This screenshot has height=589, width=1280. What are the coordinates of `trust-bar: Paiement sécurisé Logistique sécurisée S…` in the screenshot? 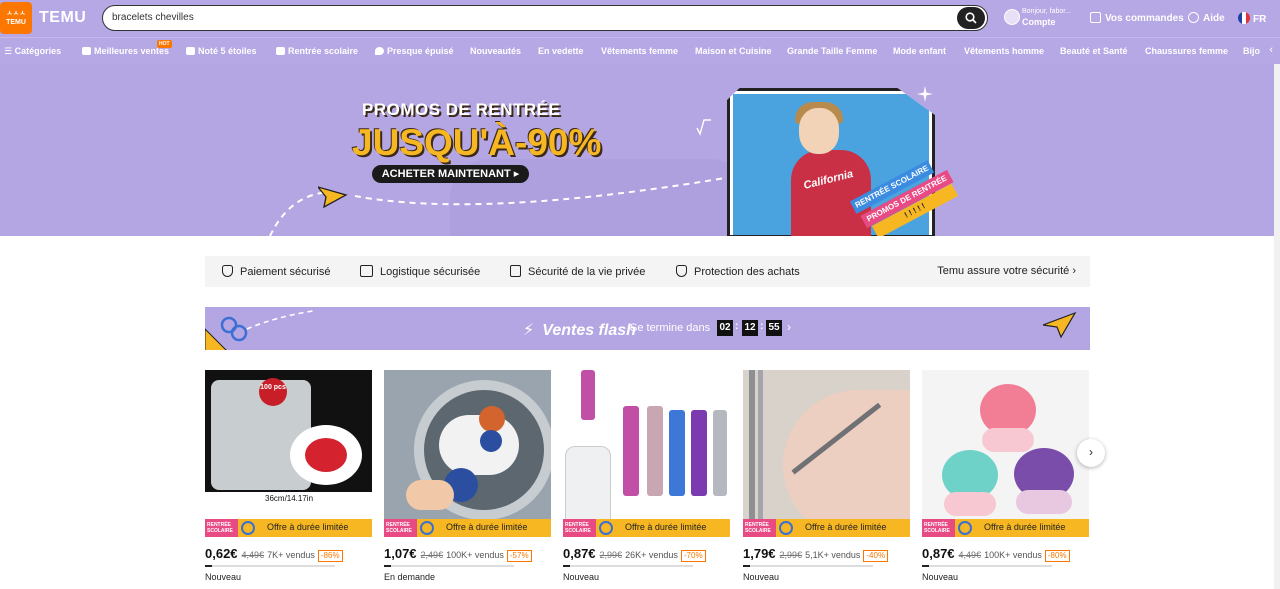 It's located at (647, 271).